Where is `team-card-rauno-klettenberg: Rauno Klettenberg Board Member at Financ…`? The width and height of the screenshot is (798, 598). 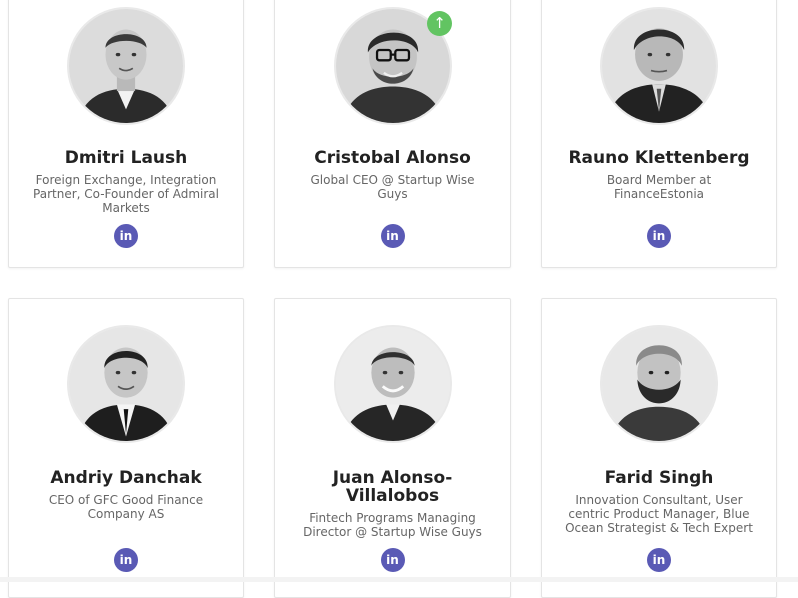
team-card-rauno-klettenberg: Rauno Klettenberg Board Member at Financ… is located at coordinates (659, 134).